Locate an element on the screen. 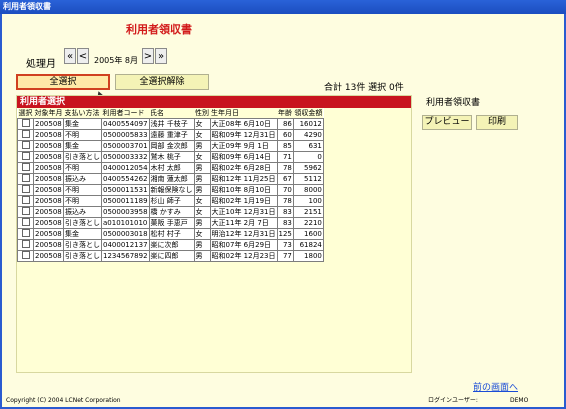  prev-month-button: < is located at coordinates (83, 56).